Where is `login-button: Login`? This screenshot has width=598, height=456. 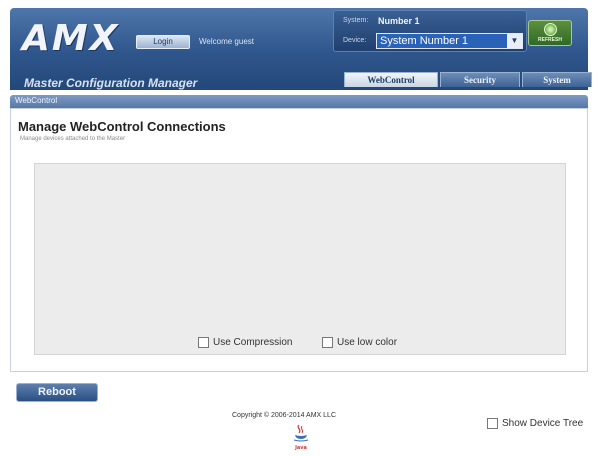 login-button: Login is located at coordinates (163, 42).